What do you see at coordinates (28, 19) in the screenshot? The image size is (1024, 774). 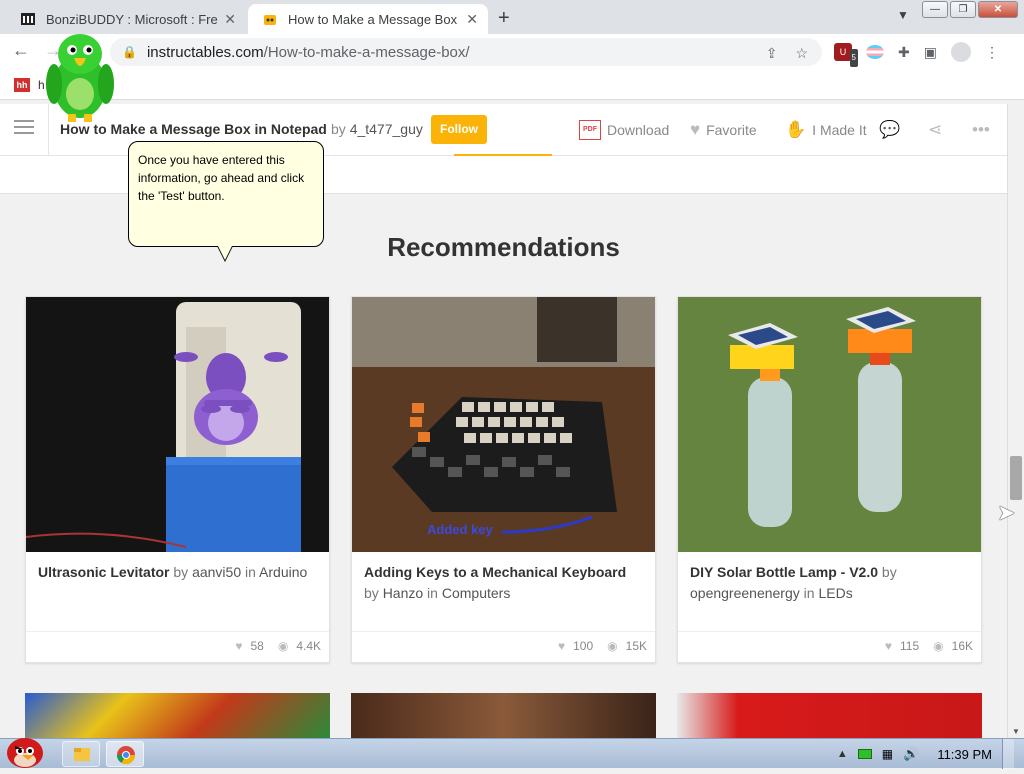 I see `museum-icon` at bounding box center [28, 19].